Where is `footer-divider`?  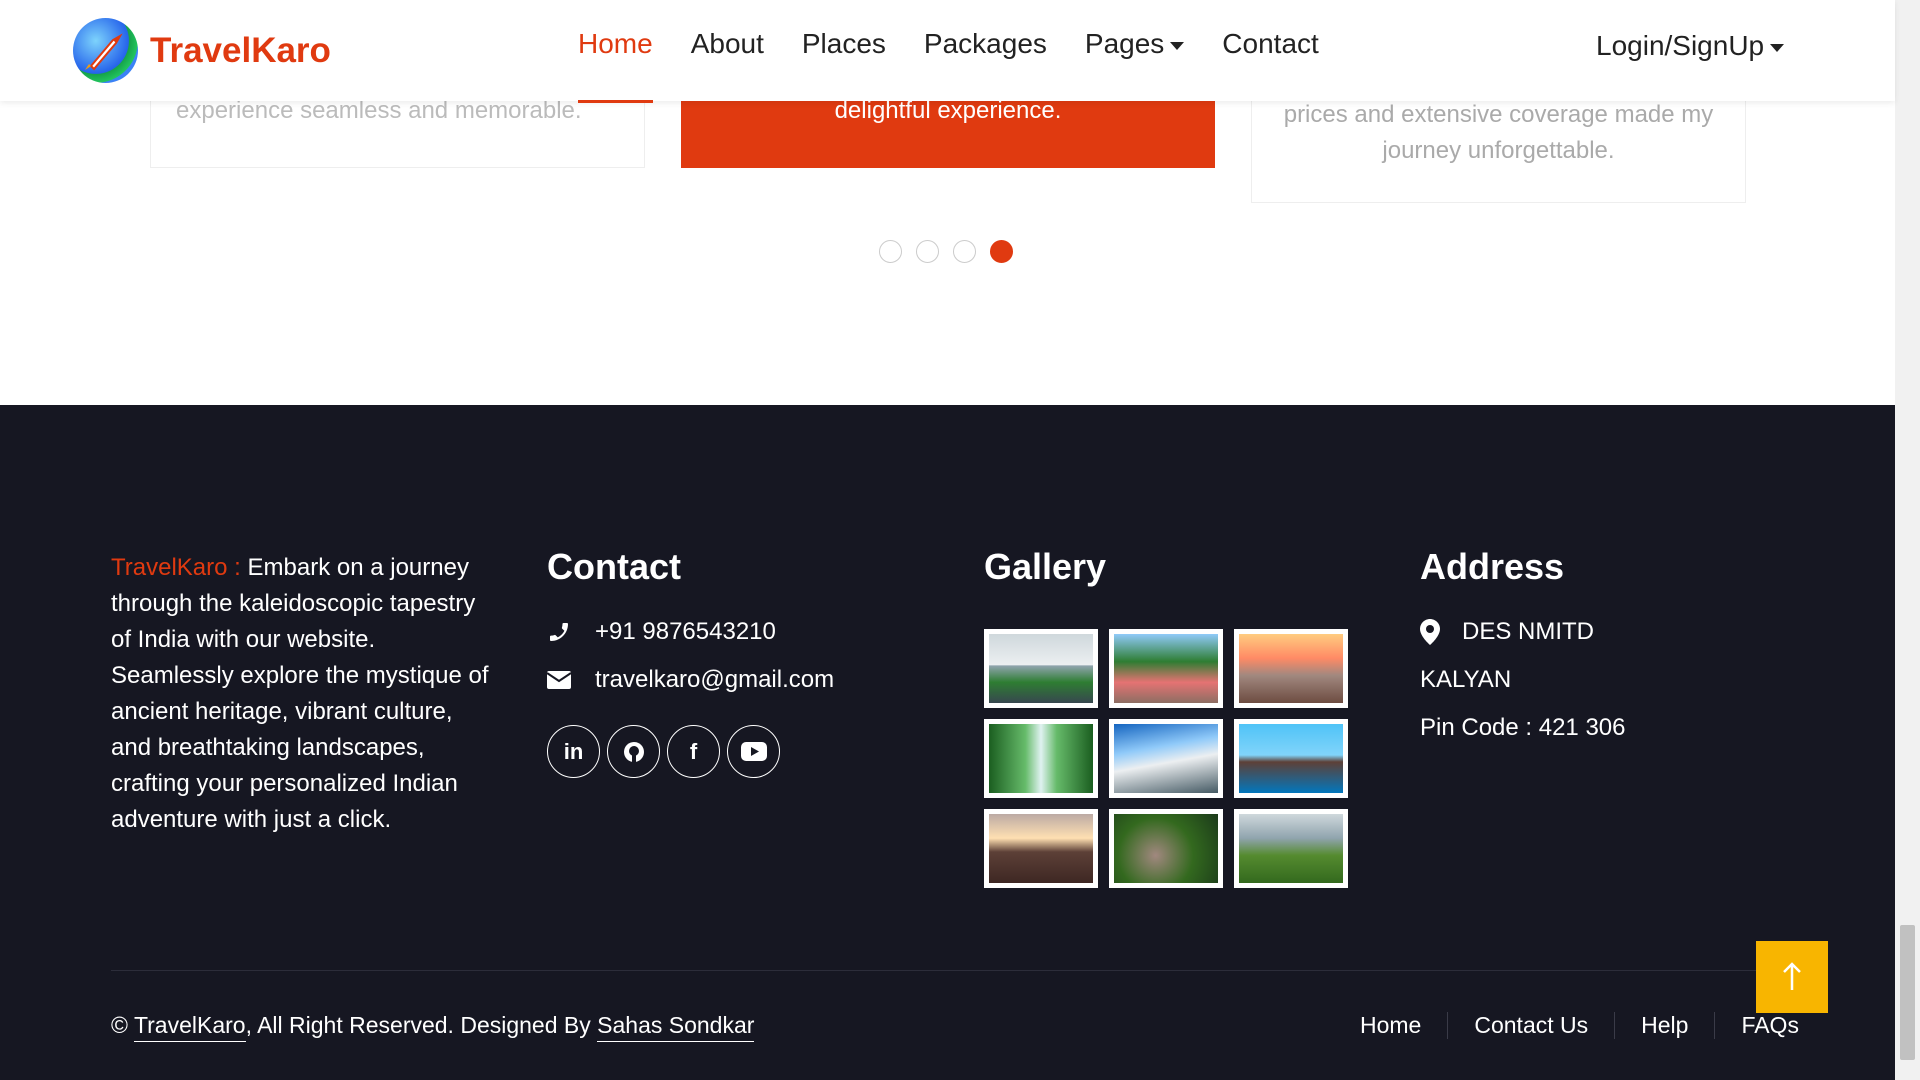
footer-divider is located at coordinates (948, 970).